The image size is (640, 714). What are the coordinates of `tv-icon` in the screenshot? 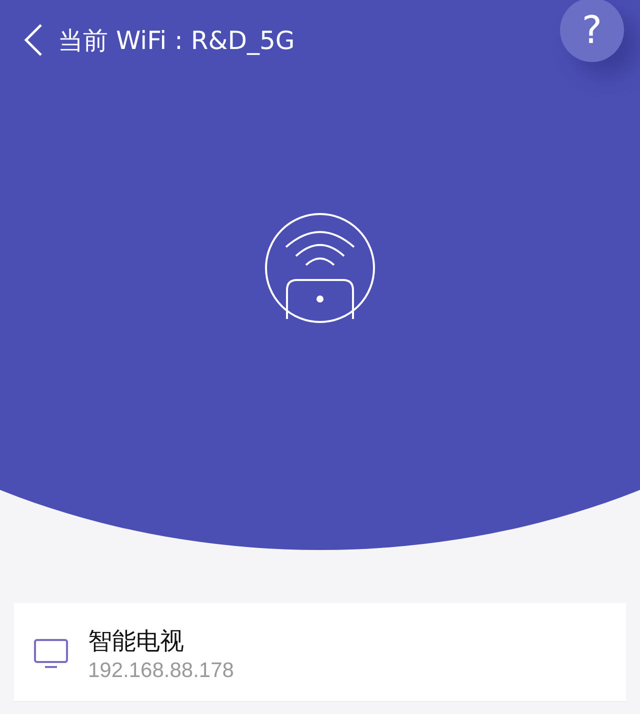 It's located at (51, 654).